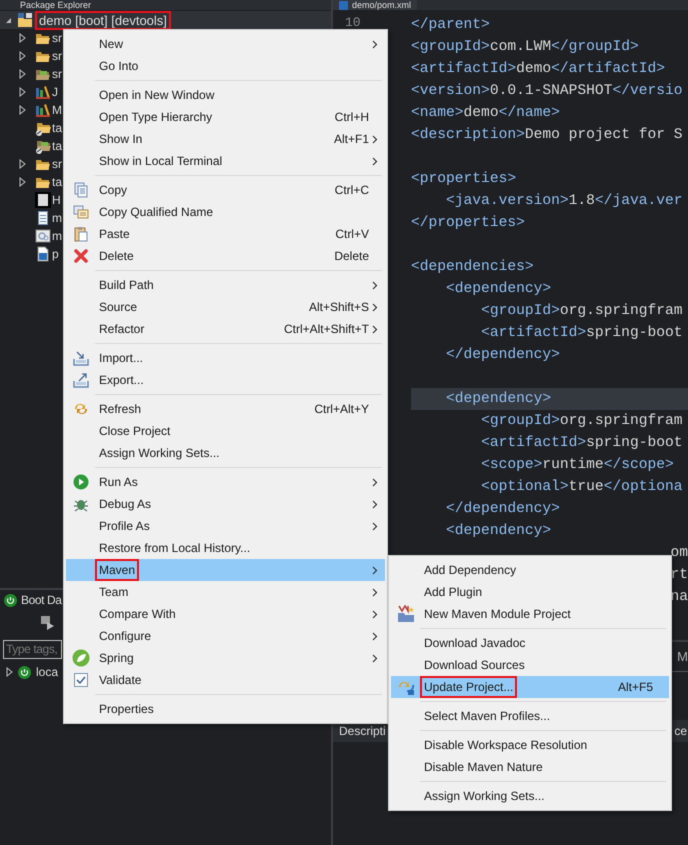 Image resolution: width=688 pixels, height=845 pixels. What do you see at coordinates (353, 23) in the screenshot?
I see `line-number: 10` at bounding box center [353, 23].